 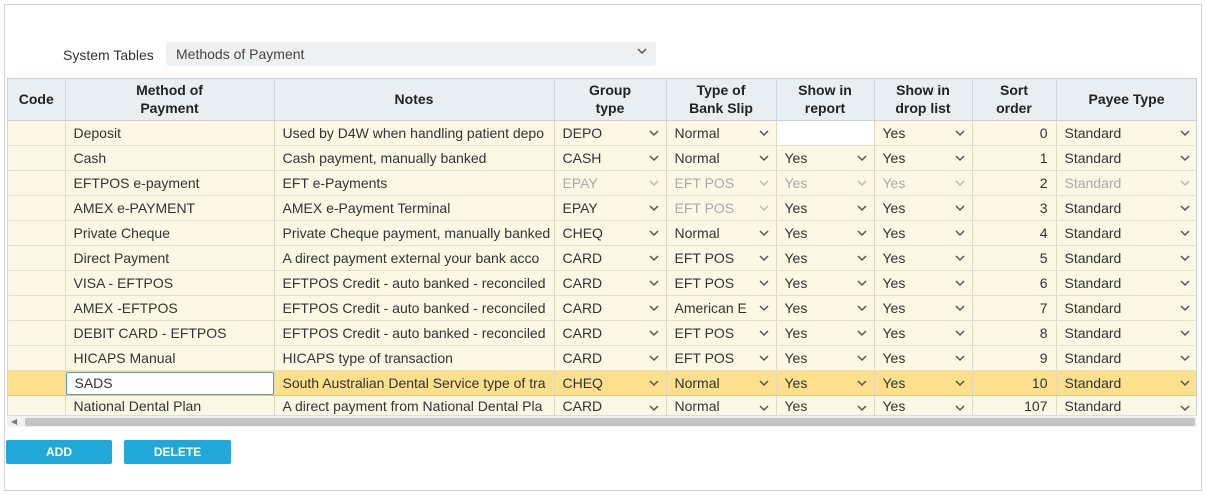 What do you see at coordinates (170, 158) in the screenshot?
I see `cell-method: Cash` at bounding box center [170, 158].